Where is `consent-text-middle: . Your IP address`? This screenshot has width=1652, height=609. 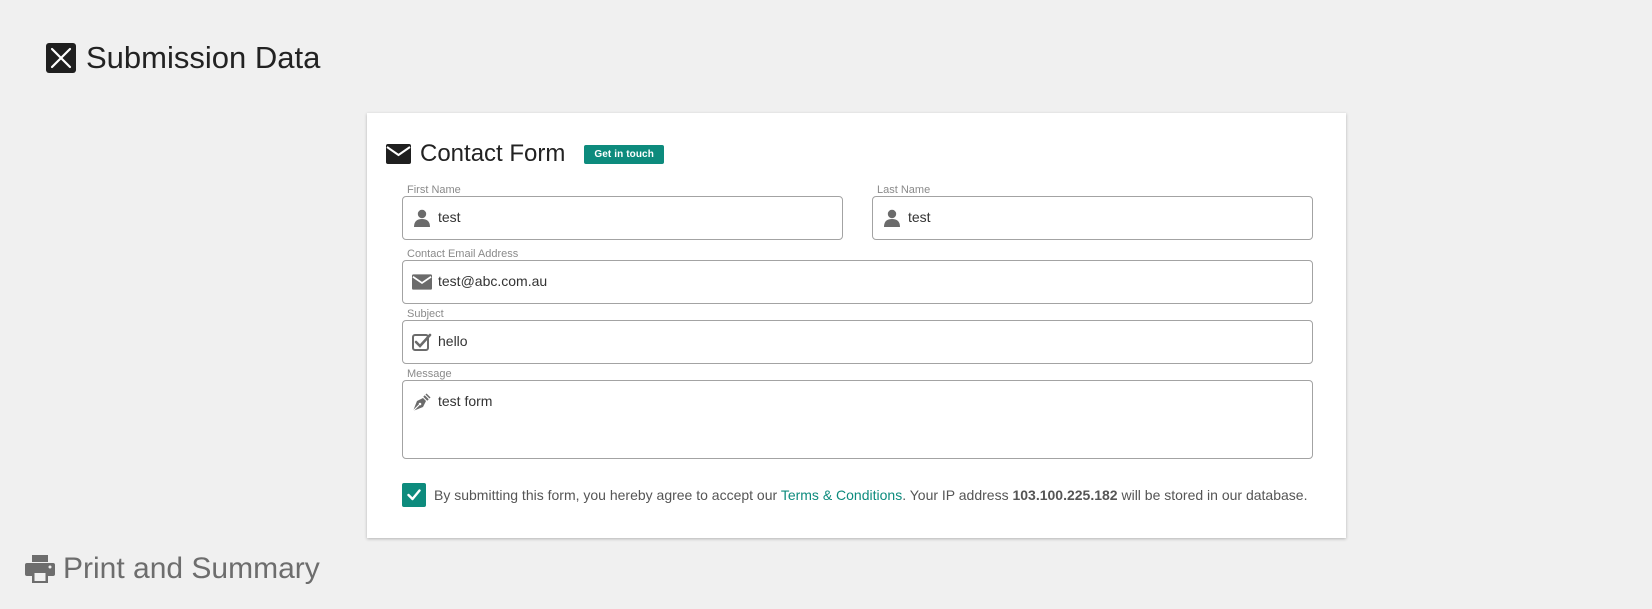
consent-text-middle: . Your IP address is located at coordinates (957, 495).